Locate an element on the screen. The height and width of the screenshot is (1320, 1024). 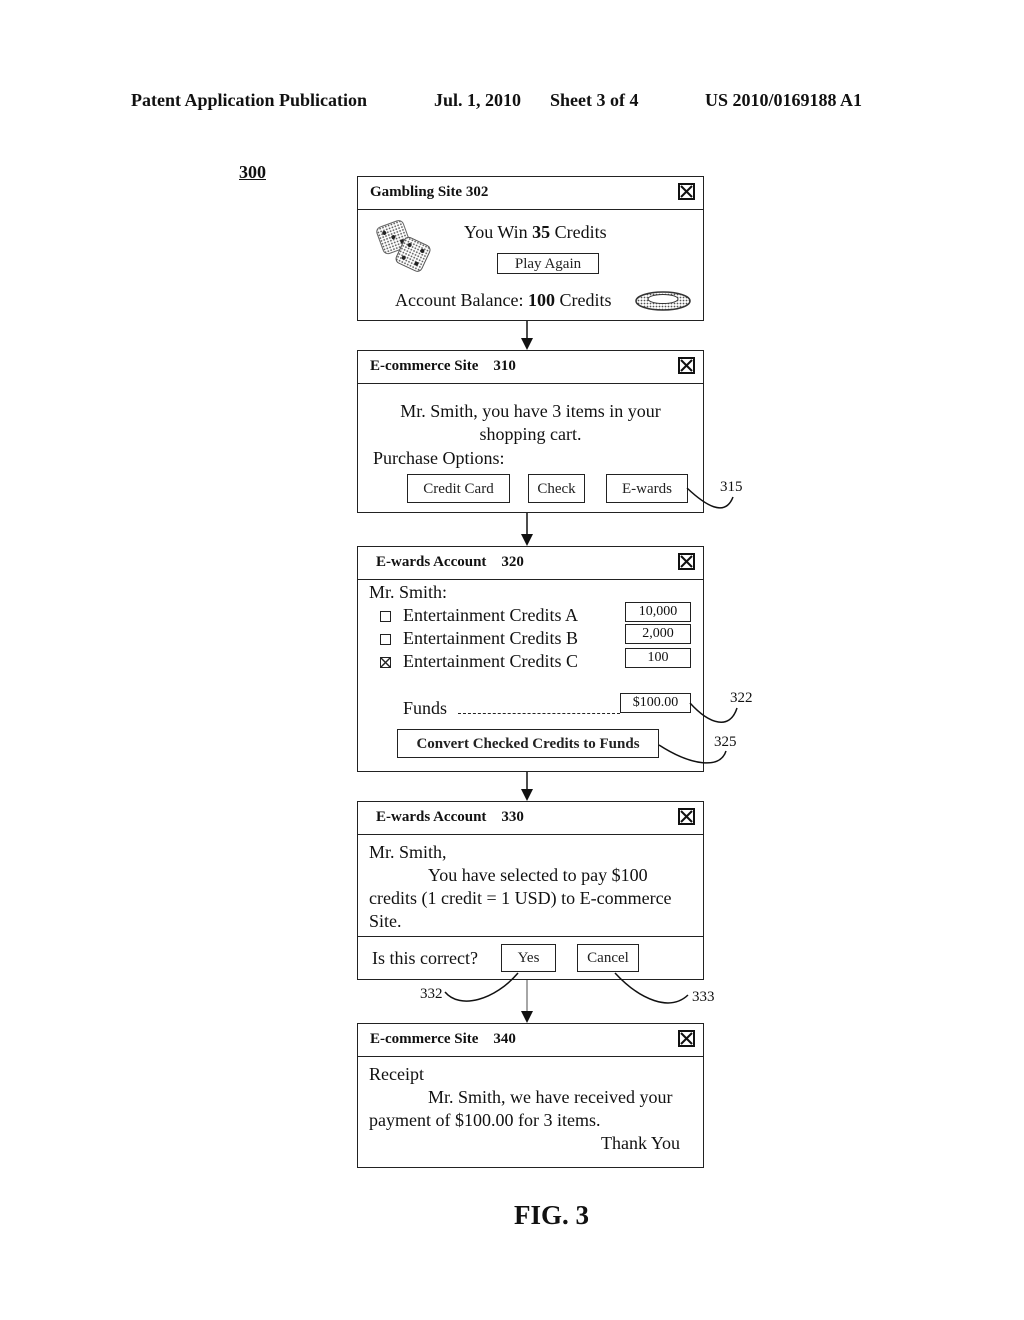
casino-chip-icon is located at coordinates (663, 301).